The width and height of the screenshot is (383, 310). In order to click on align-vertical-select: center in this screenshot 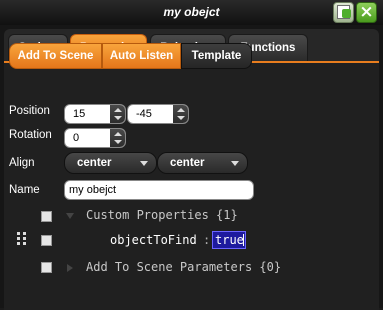, I will do `click(202, 163)`.